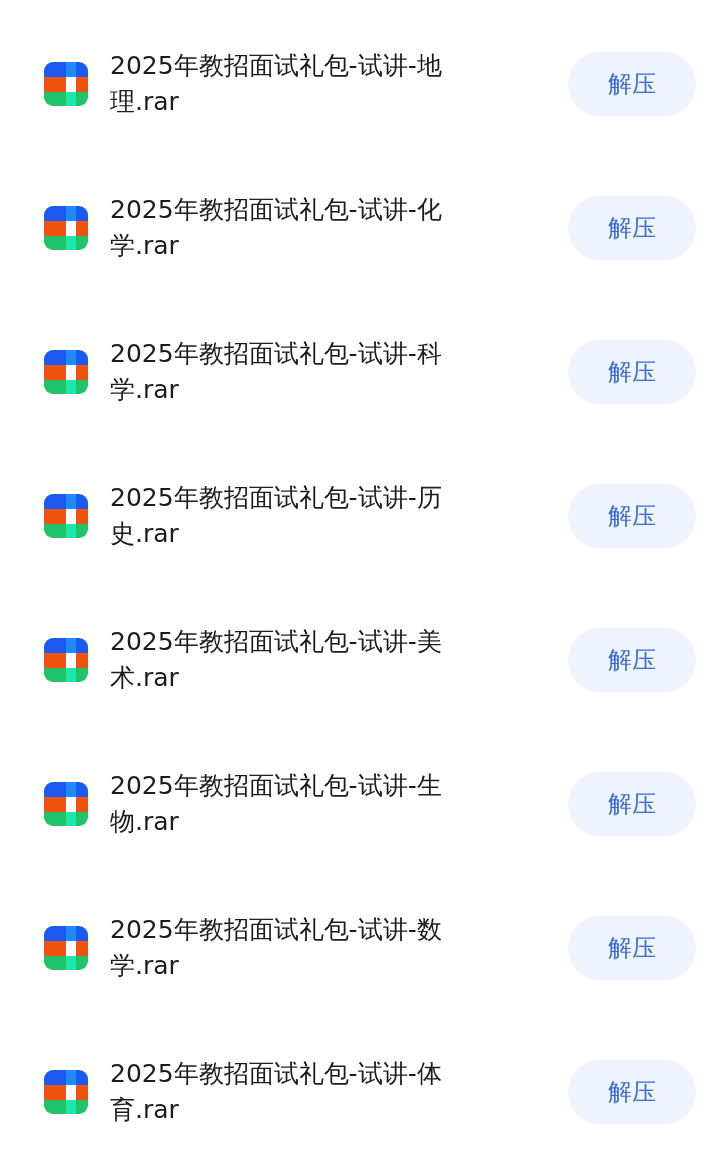 The image size is (720, 1176). Describe the element at coordinates (276, 516) in the screenshot. I see `file-name: 2025年教招面试礼包-试讲-历史.rar` at that location.